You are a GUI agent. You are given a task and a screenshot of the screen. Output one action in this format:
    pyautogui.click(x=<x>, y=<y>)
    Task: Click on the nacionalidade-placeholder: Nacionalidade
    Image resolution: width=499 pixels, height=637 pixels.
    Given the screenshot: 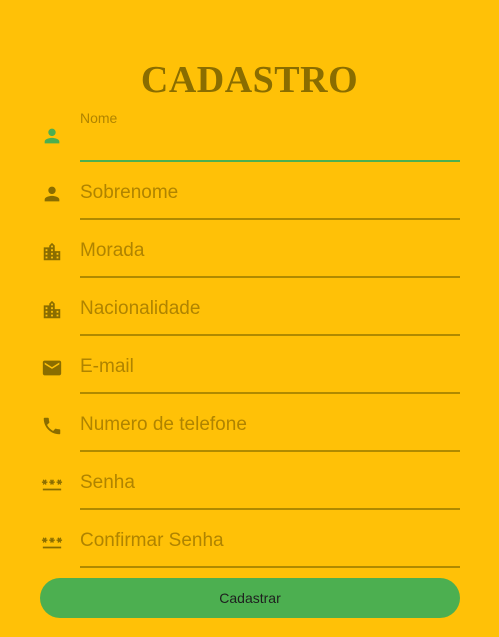 What is the action you would take?
    pyautogui.click(x=140, y=308)
    